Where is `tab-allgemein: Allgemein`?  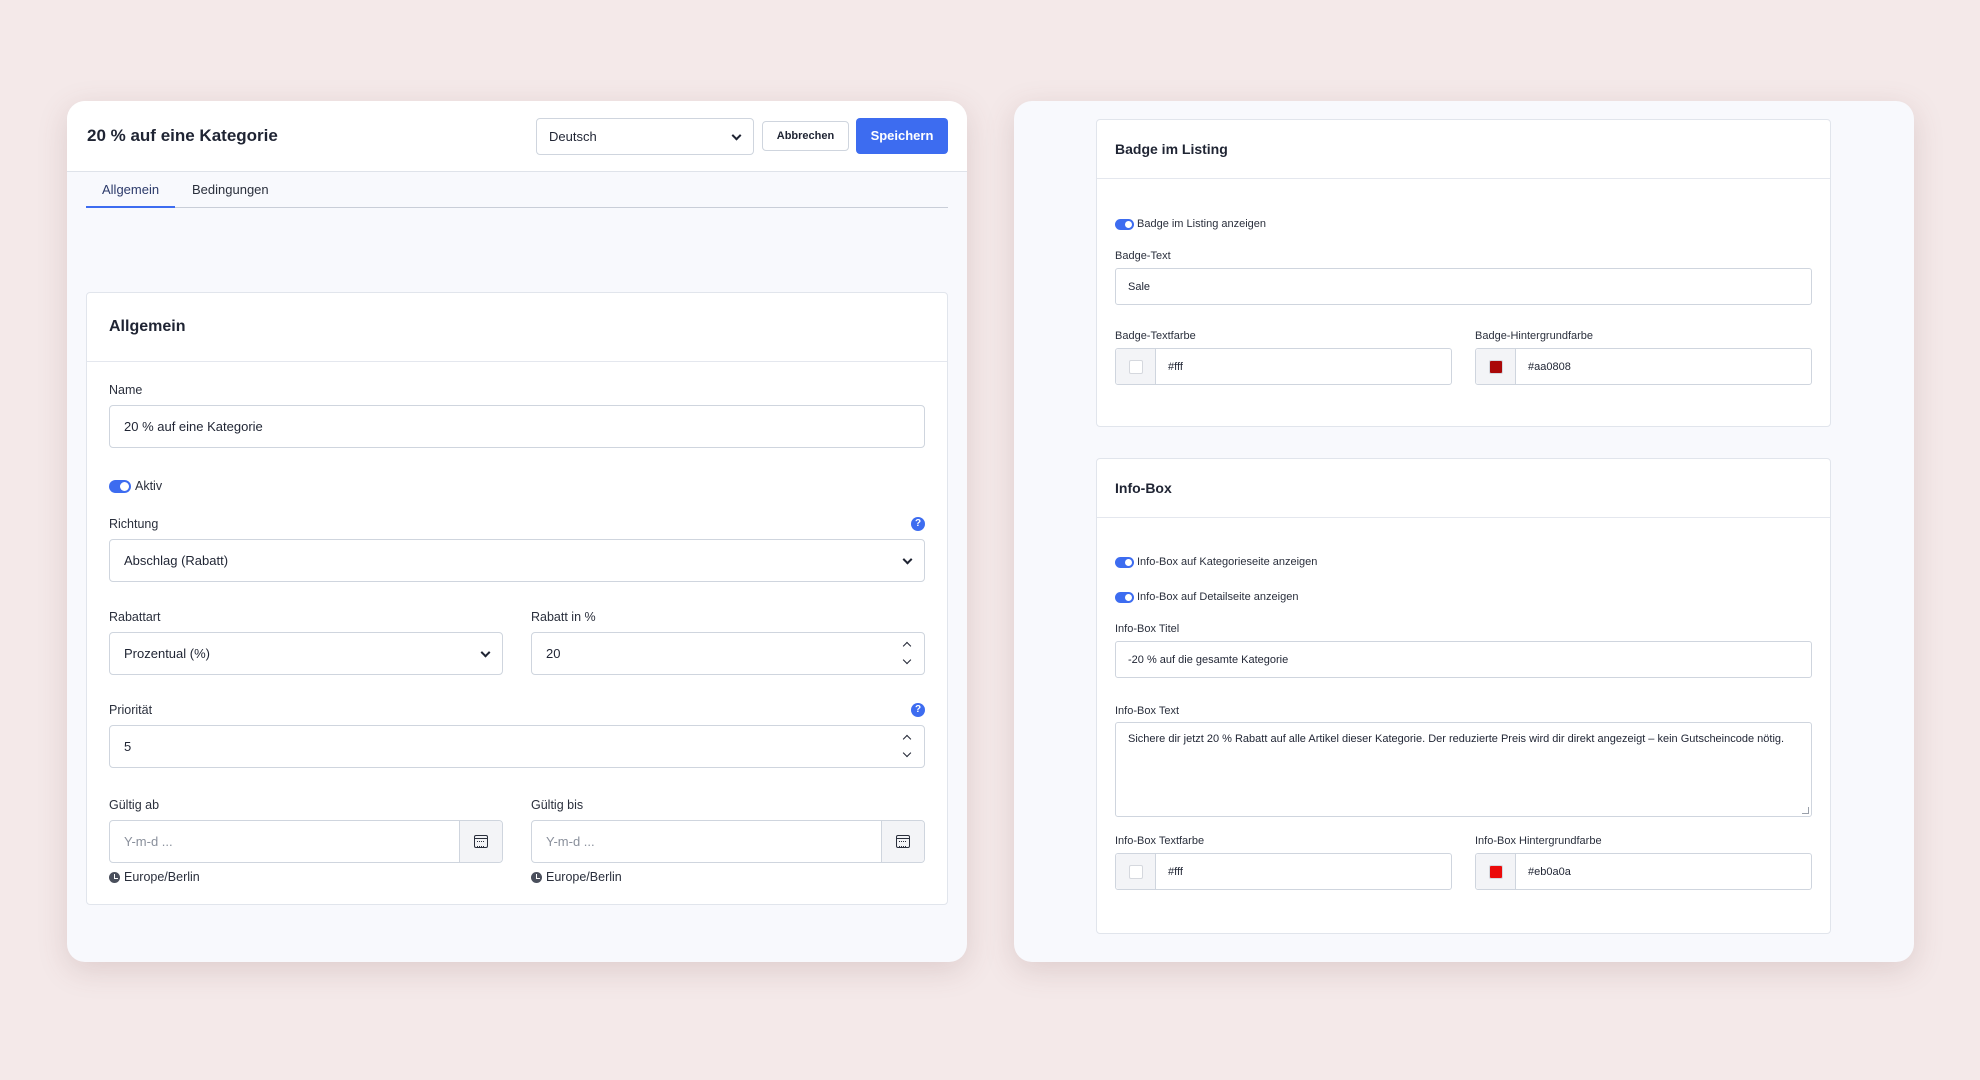
tab-allgemein: Allgemein is located at coordinates (131, 195).